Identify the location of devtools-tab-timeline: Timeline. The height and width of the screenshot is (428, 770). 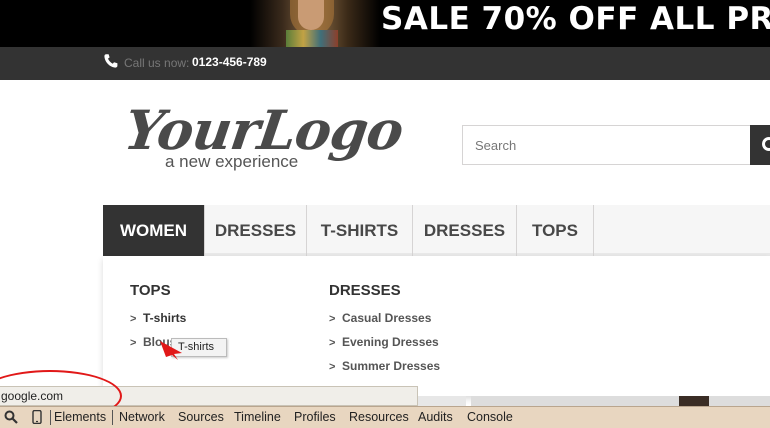
(257, 417).